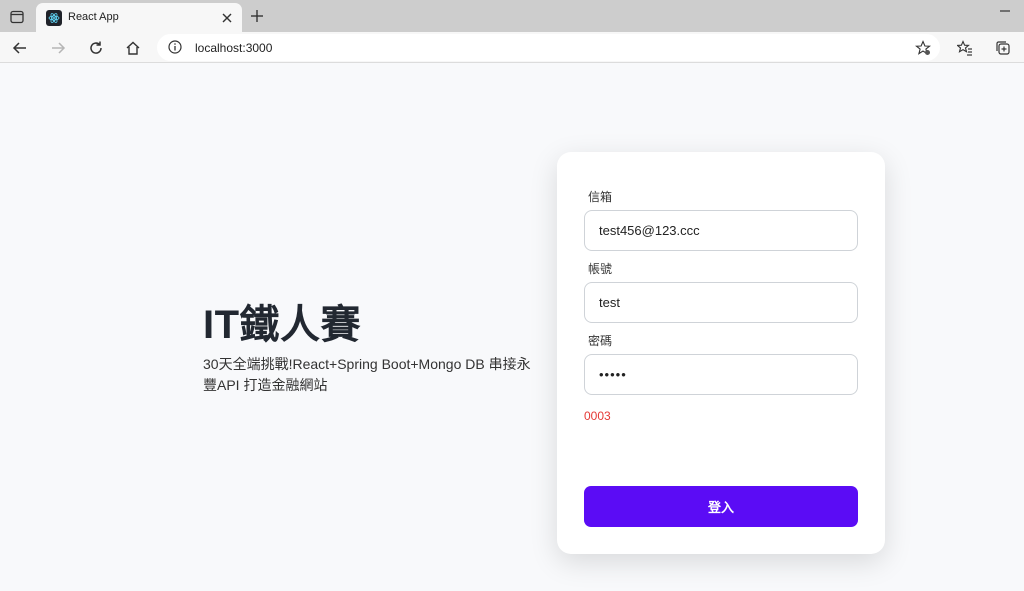  What do you see at coordinates (234, 48) in the screenshot?
I see `url-text: localhost:3000` at bounding box center [234, 48].